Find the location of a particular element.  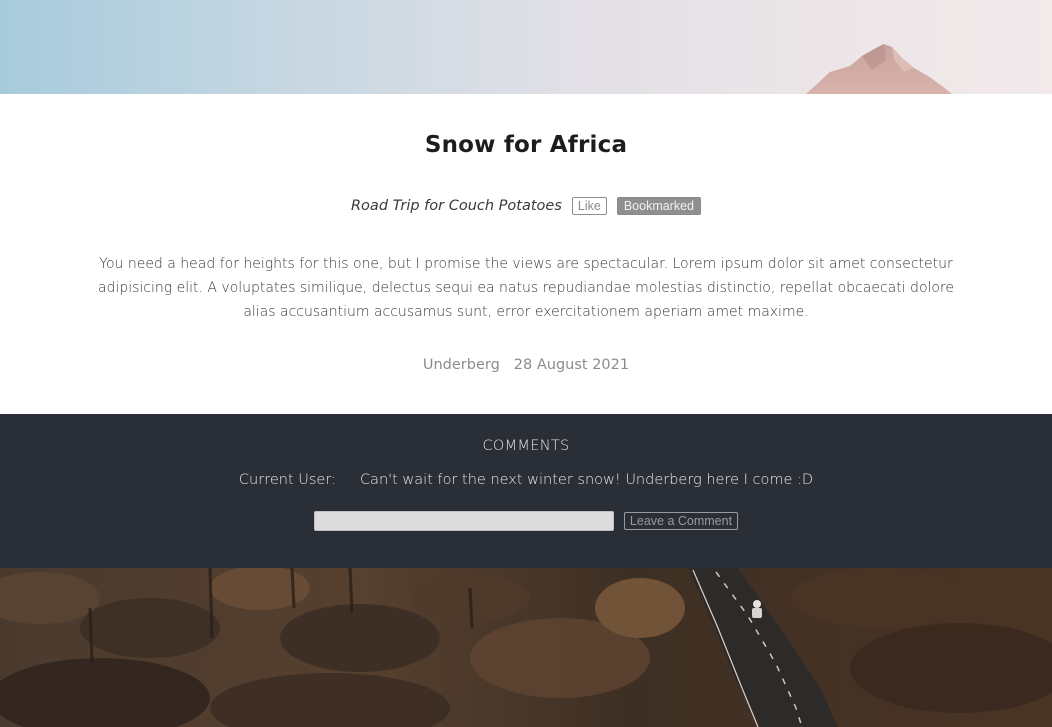

post-footer: Underberg 28 August 2021 is located at coordinates (526, 365).